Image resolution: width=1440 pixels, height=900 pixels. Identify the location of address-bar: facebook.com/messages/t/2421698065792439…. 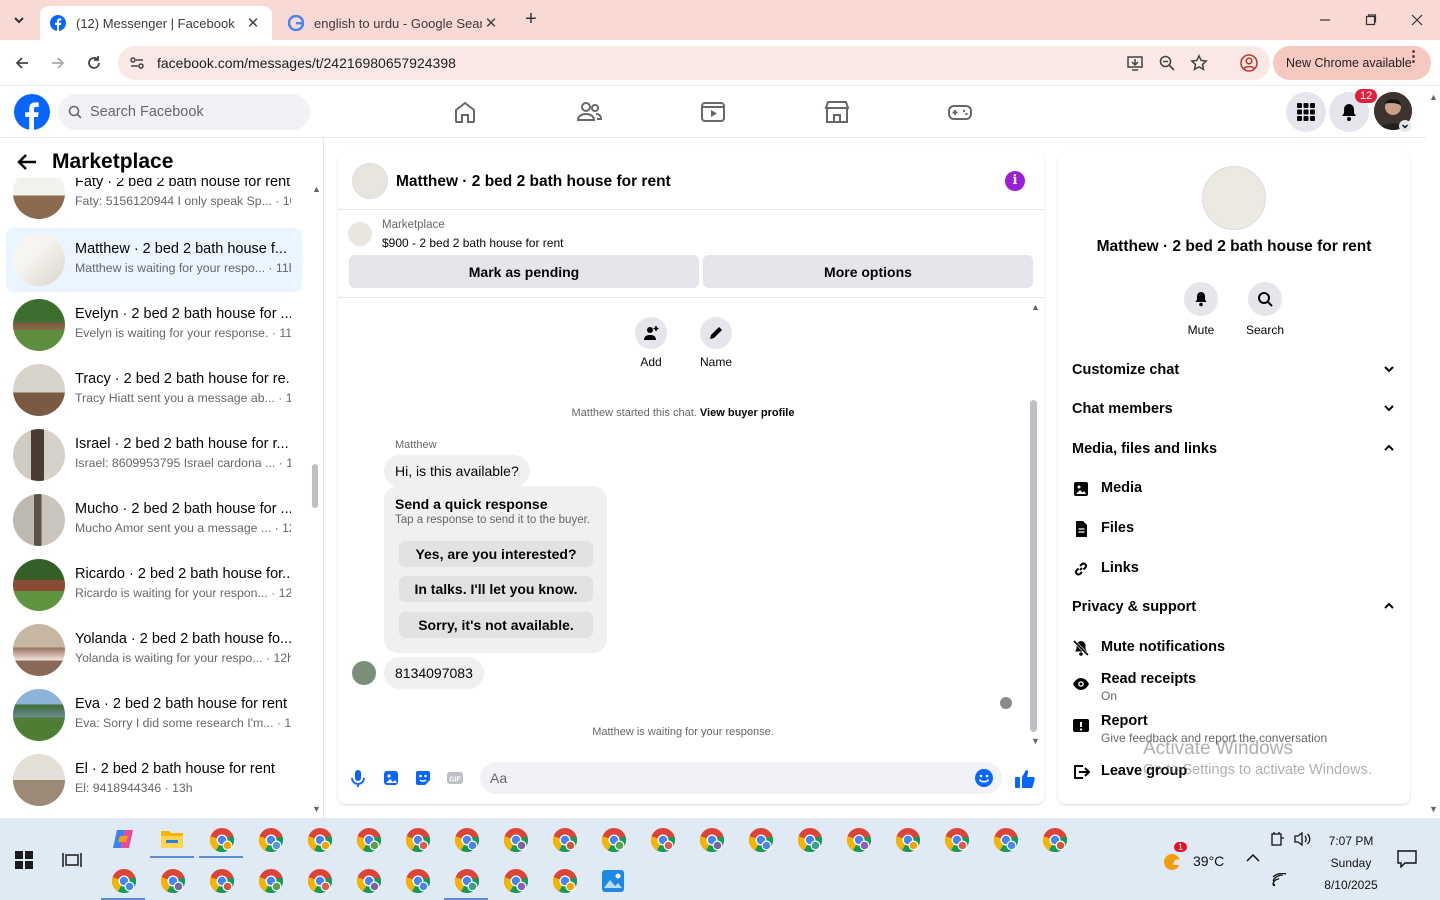
(694, 63).